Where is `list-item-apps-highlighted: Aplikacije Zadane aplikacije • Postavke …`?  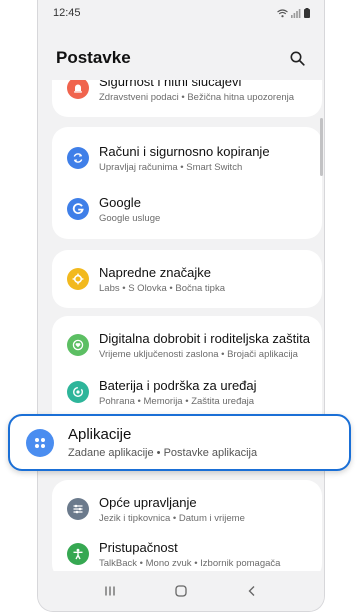 list-item-apps-highlighted: Aplikacije Zadane aplikacije • Postavke … is located at coordinates (179, 442).